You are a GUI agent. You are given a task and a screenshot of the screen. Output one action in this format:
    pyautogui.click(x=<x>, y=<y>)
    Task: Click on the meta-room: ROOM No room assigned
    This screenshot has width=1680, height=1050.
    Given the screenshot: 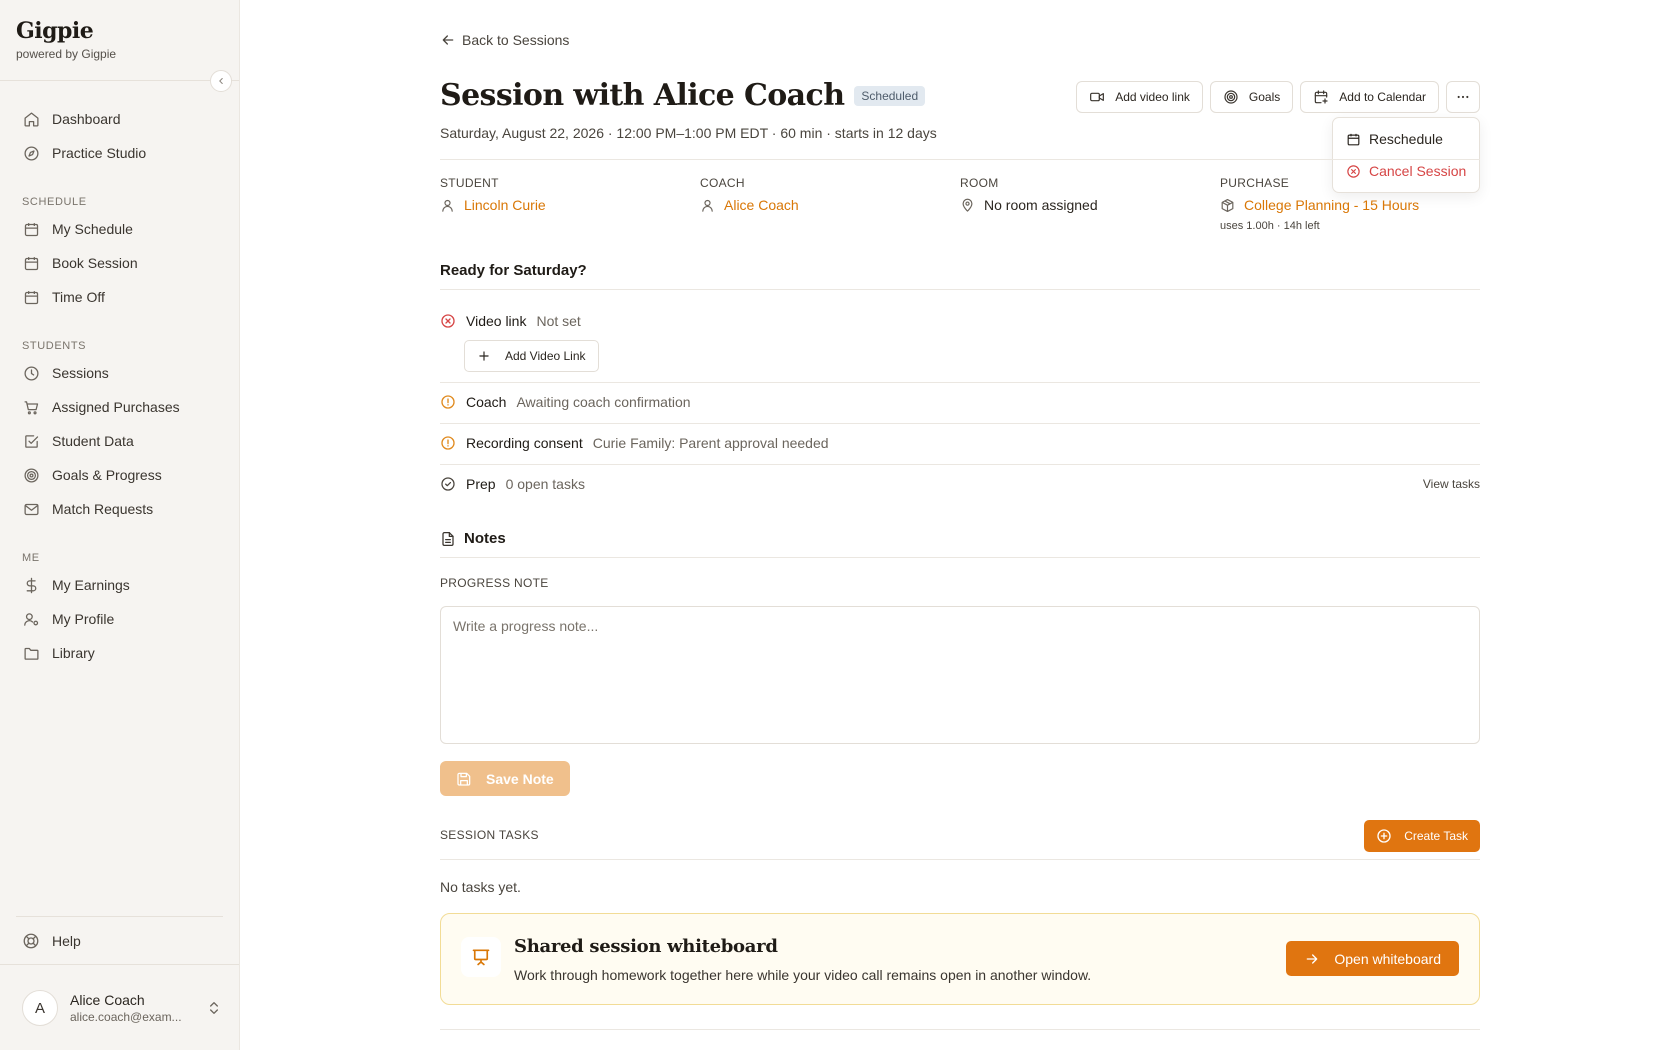 What is the action you would take?
    pyautogui.click(x=1090, y=204)
    